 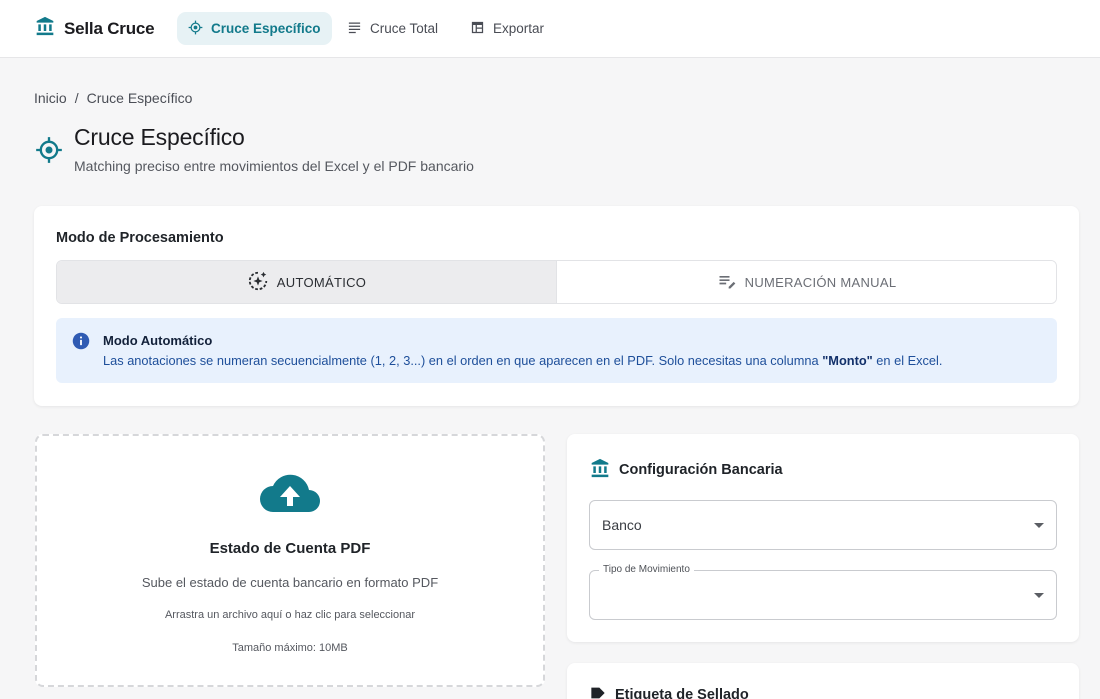 I want to click on seal-label-card: Etiqueta de Sellado, so click(x=823, y=681).